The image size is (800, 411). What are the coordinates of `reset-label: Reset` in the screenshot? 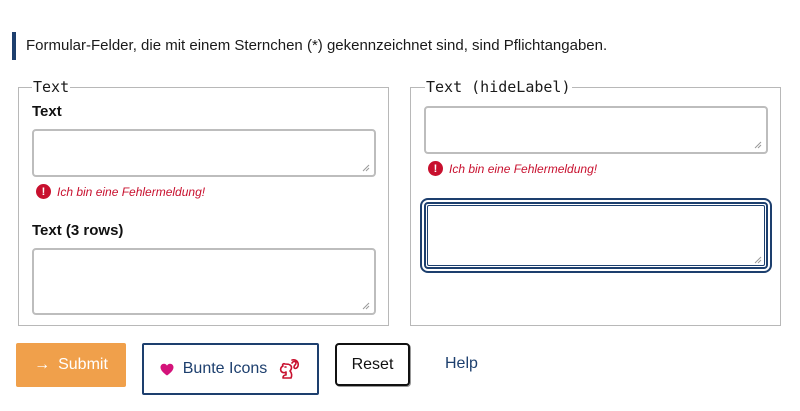 It's located at (372, 364).